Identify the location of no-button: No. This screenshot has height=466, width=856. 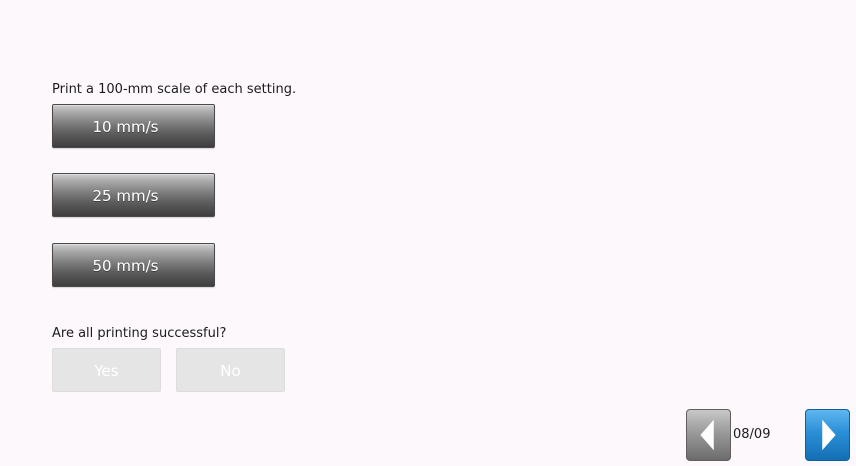
(230, 370).